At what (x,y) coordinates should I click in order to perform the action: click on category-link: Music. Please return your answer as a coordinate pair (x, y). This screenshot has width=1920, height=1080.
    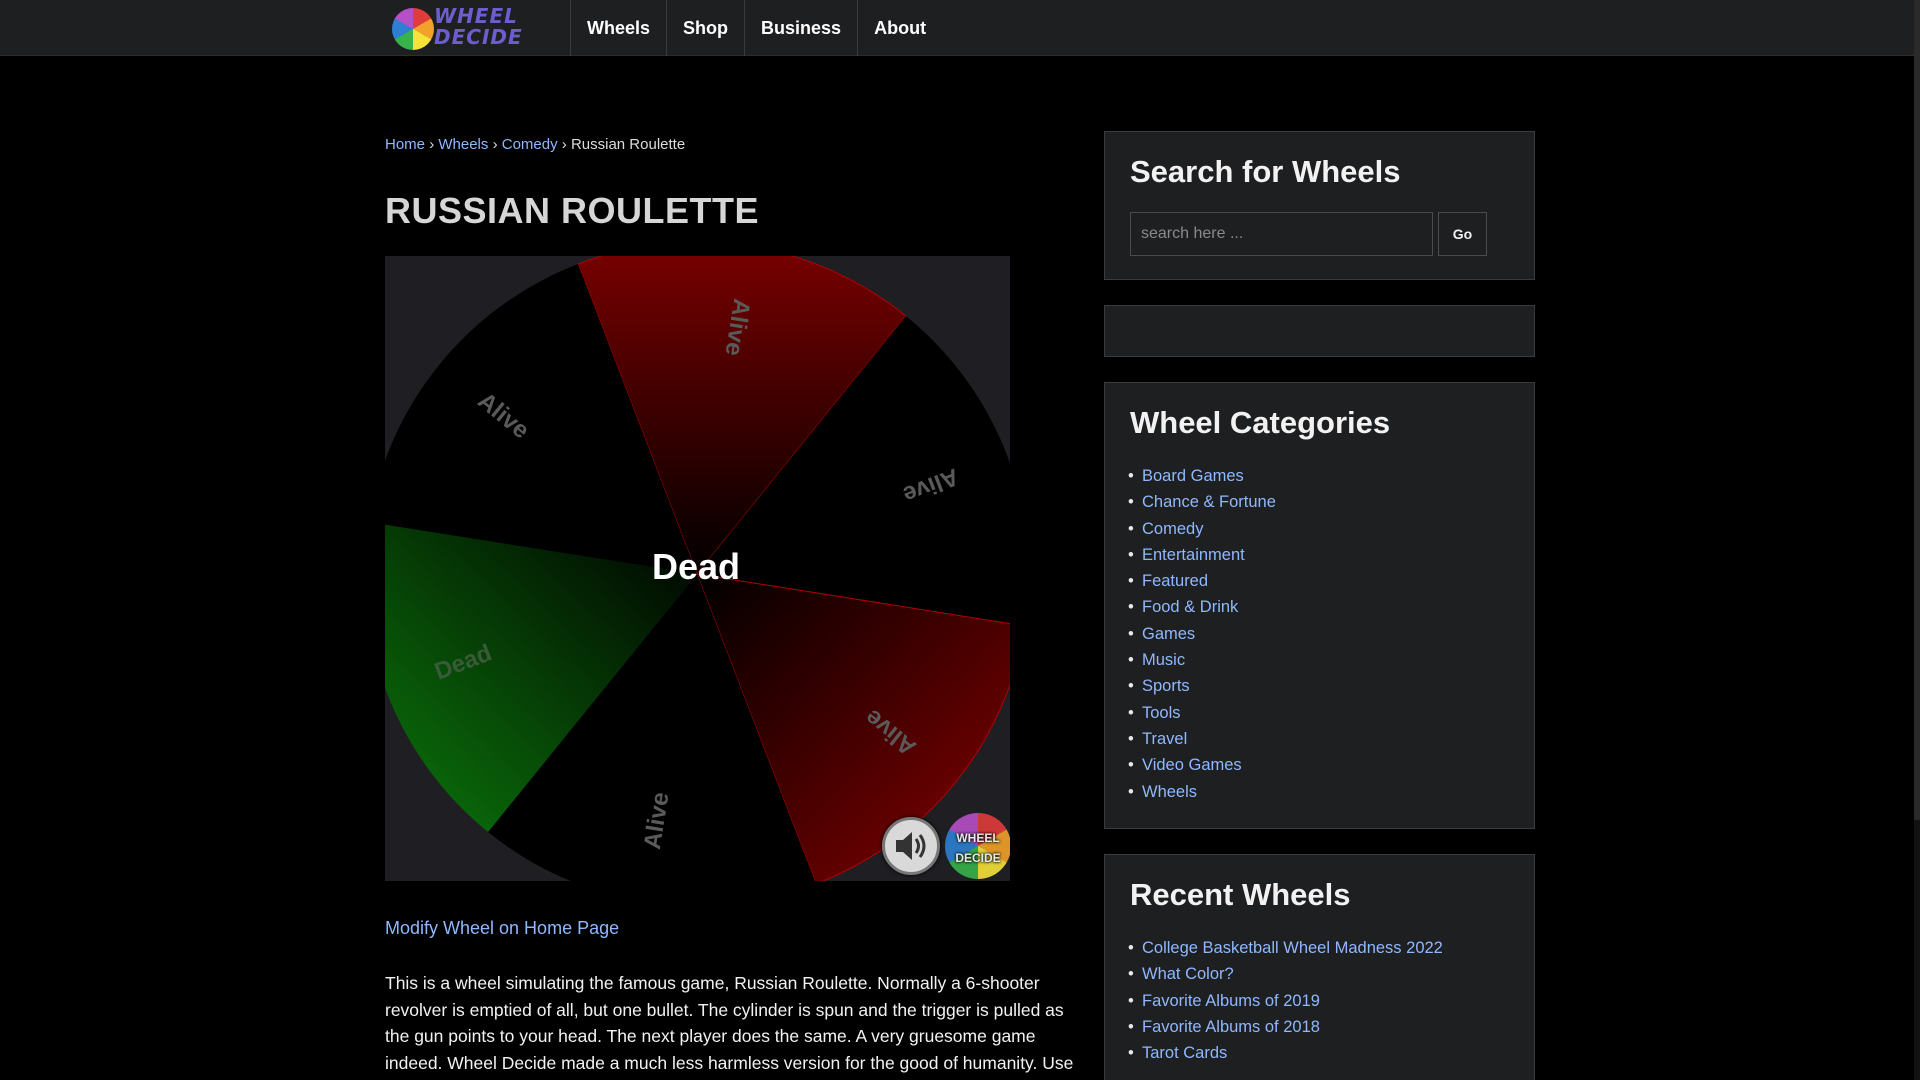
    Looking at the image, I should click on (1202, 660).